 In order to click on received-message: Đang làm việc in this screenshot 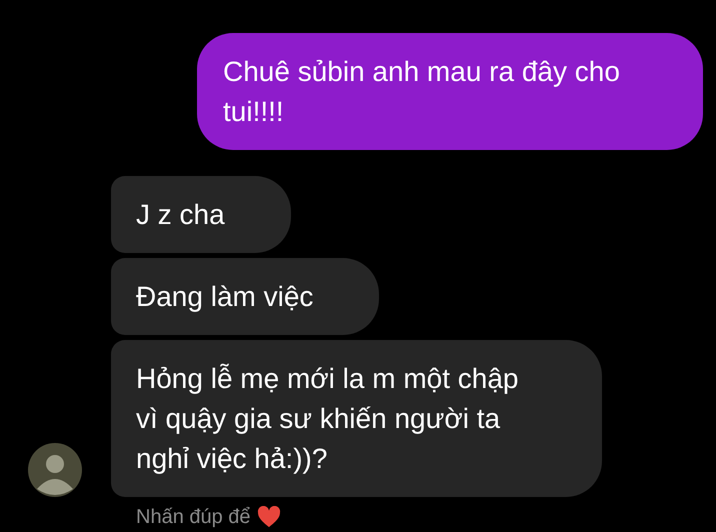, I will do `click(245, 296)`.